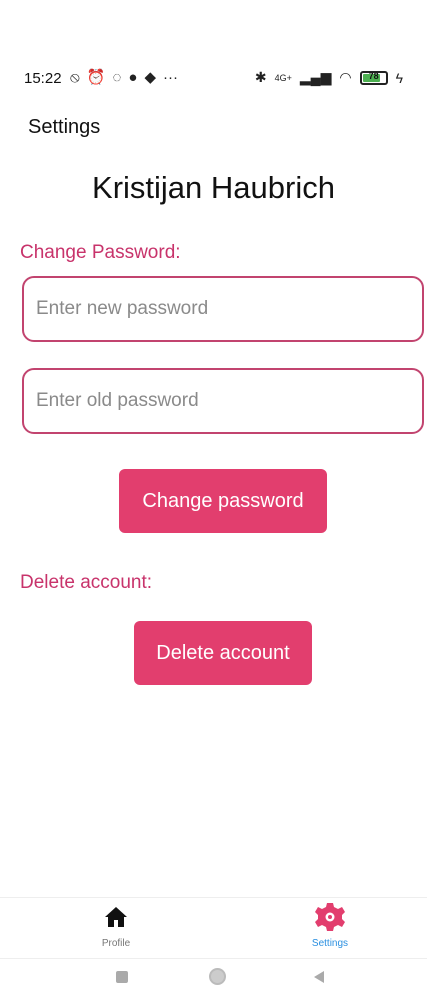  Describe the element at coordinates (399, 77) in the screenshot. I see `charging-icon: ϟ` at that location.